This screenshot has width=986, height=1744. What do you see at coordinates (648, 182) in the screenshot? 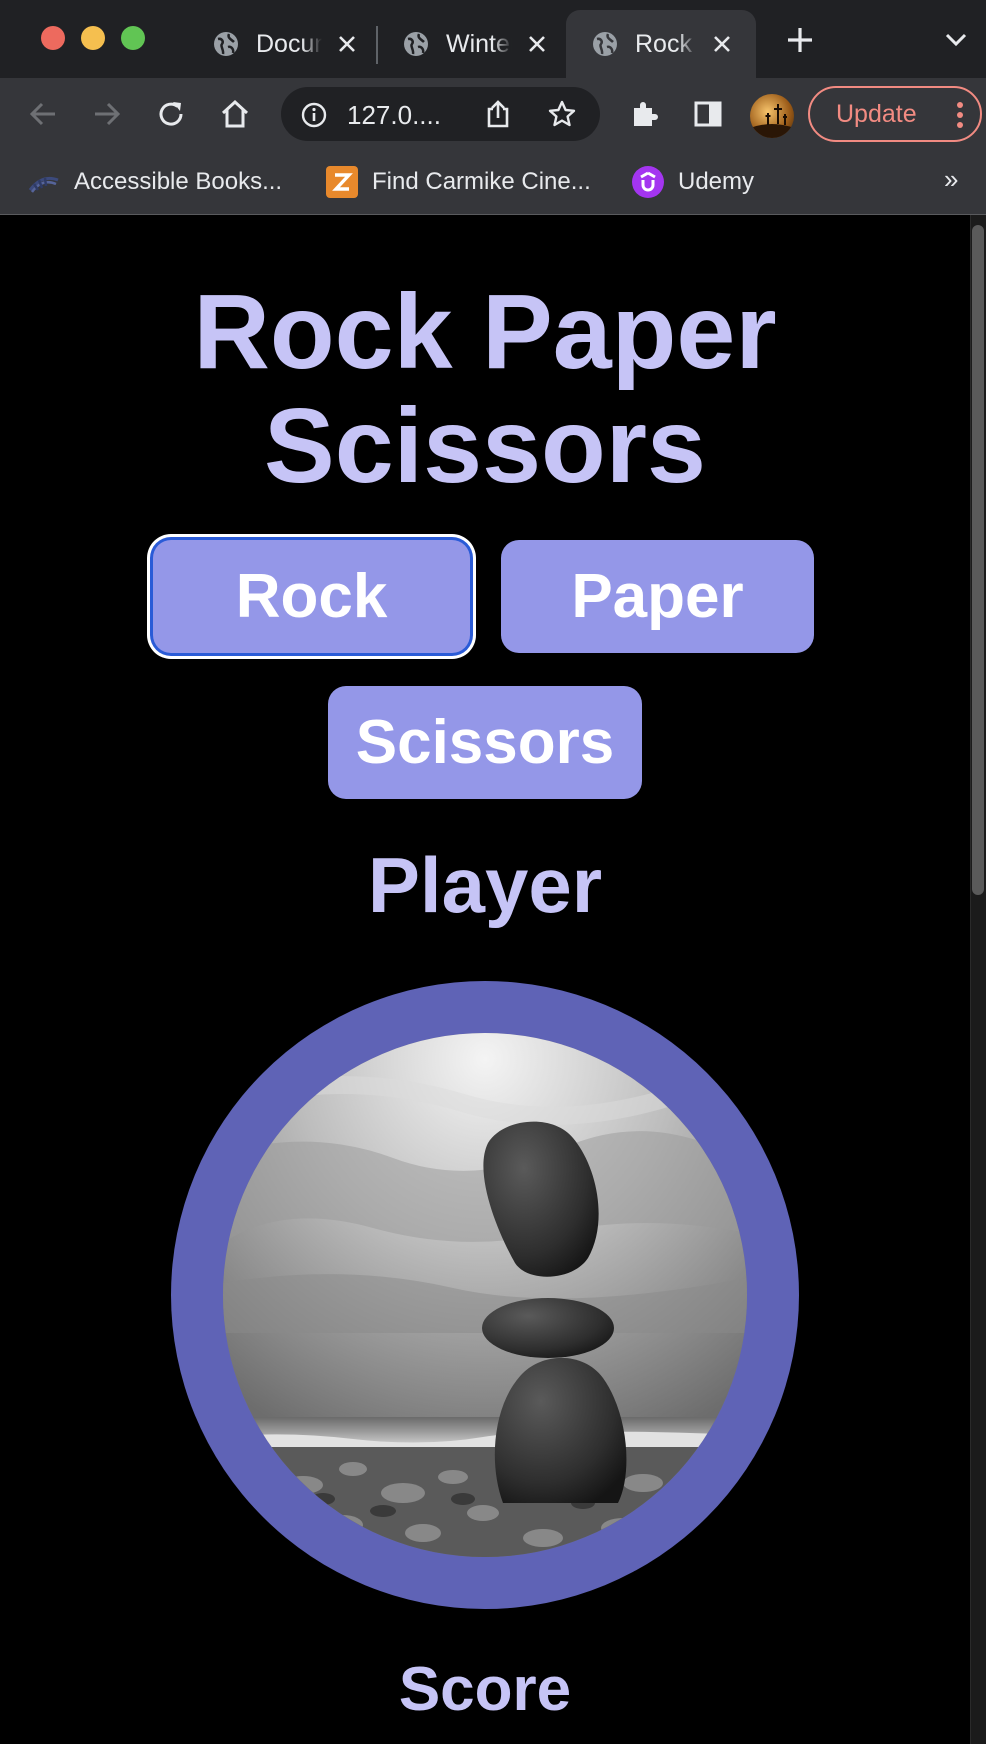
I see `udemy-icon` at bounding box center [648, 182].